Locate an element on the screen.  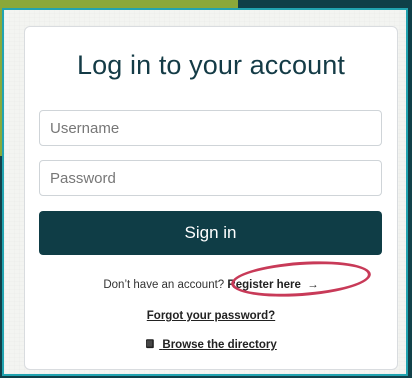
password-input is located at coordinates (210, 178).